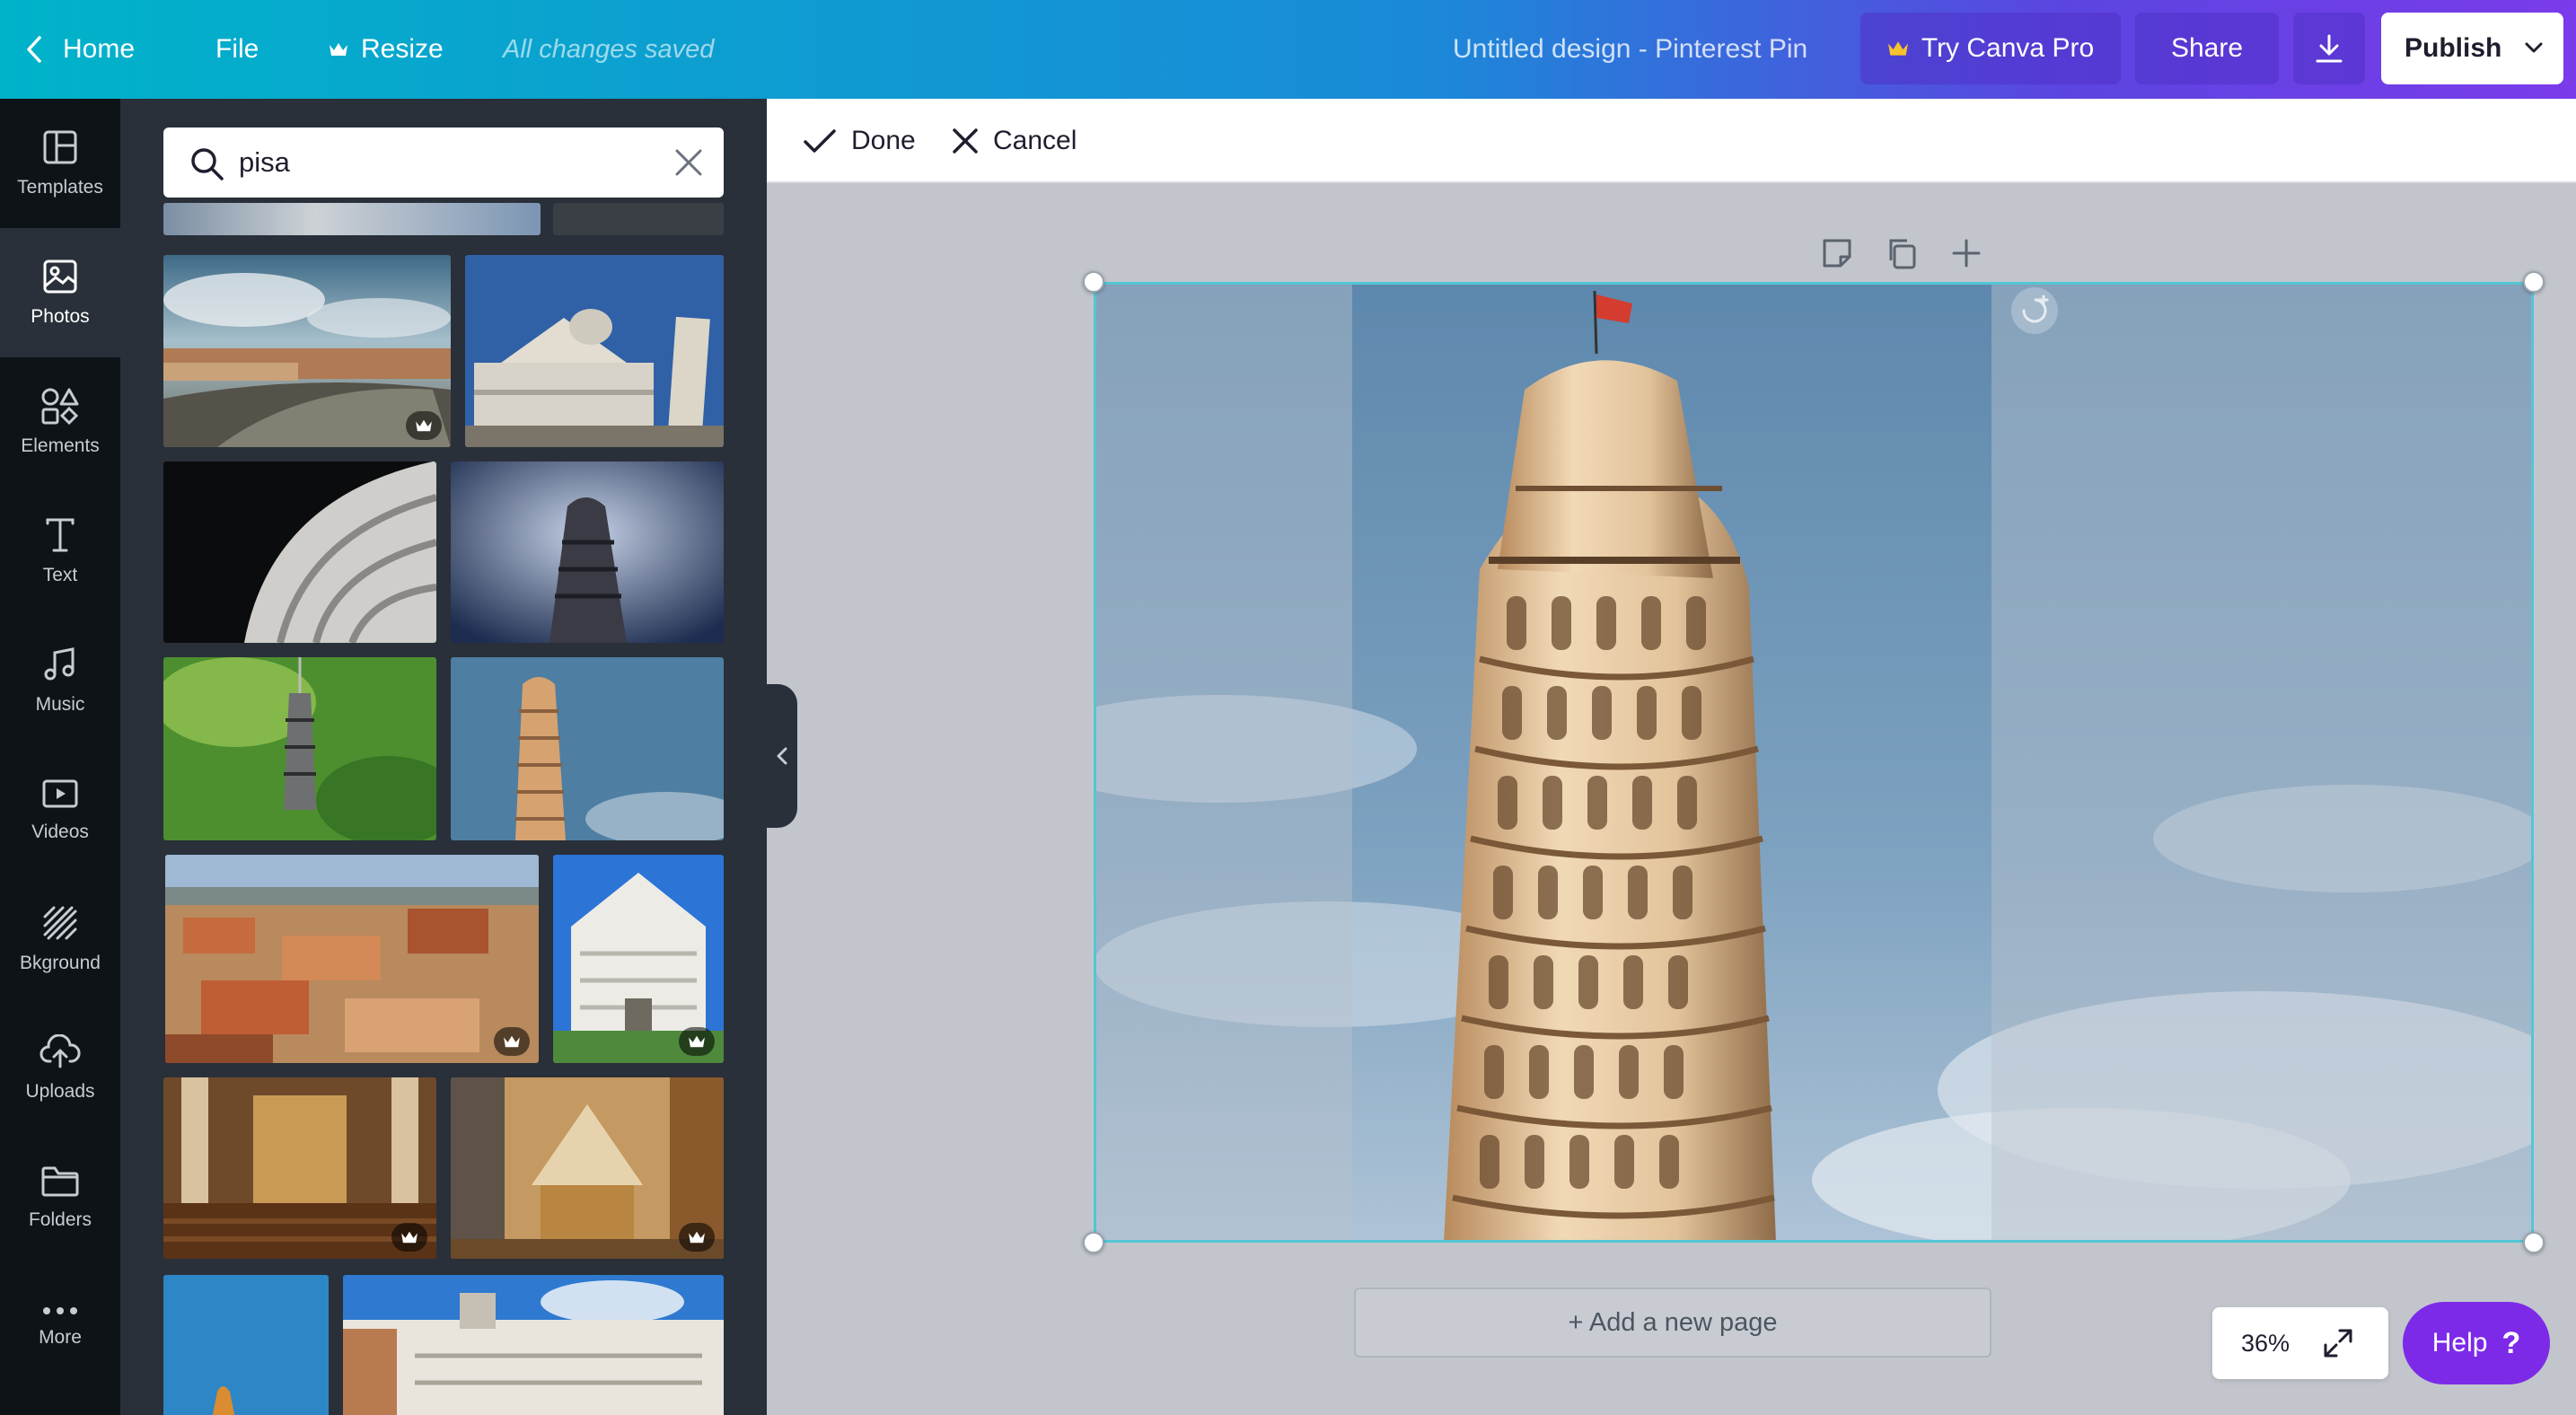 The image size is (2576, 1415). I want to click on help-label: Help, so click(2459, 1343).